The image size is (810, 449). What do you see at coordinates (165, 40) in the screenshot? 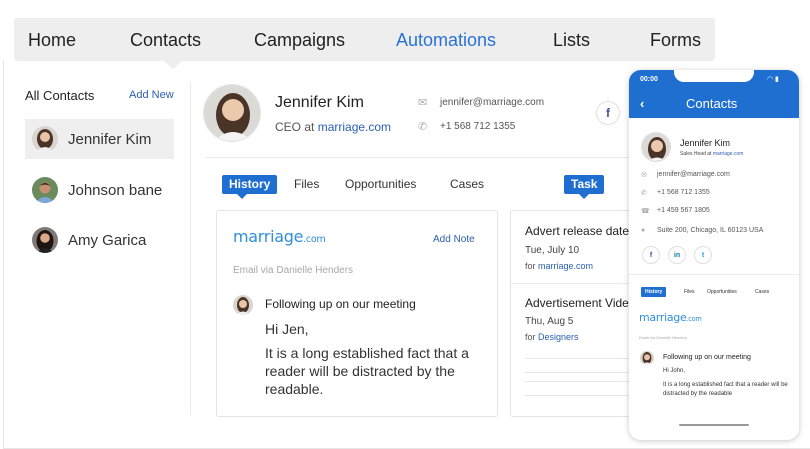
I see `nav-tab-contacts: Contacts` at bounding box center [165, 40].